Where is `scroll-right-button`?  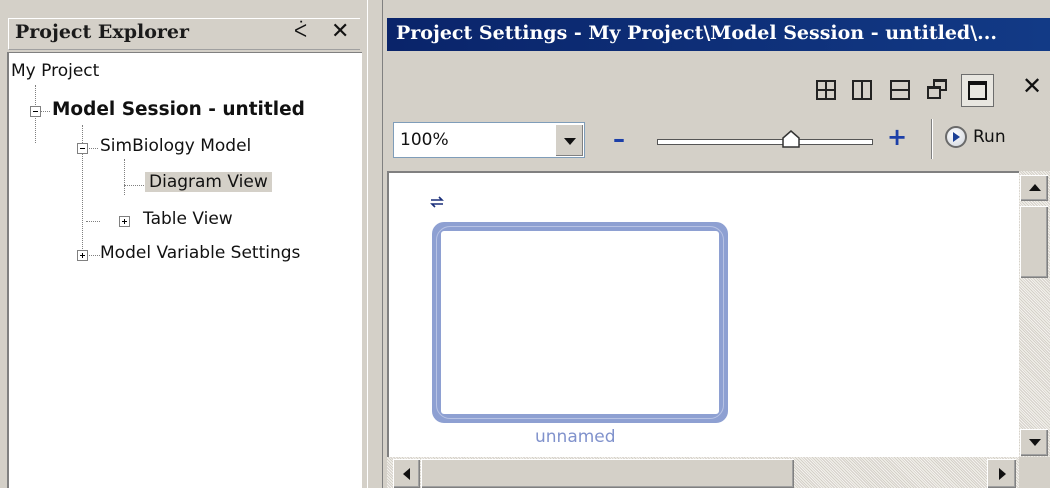 scroll-right-button is located at coordinates (1001, 473).